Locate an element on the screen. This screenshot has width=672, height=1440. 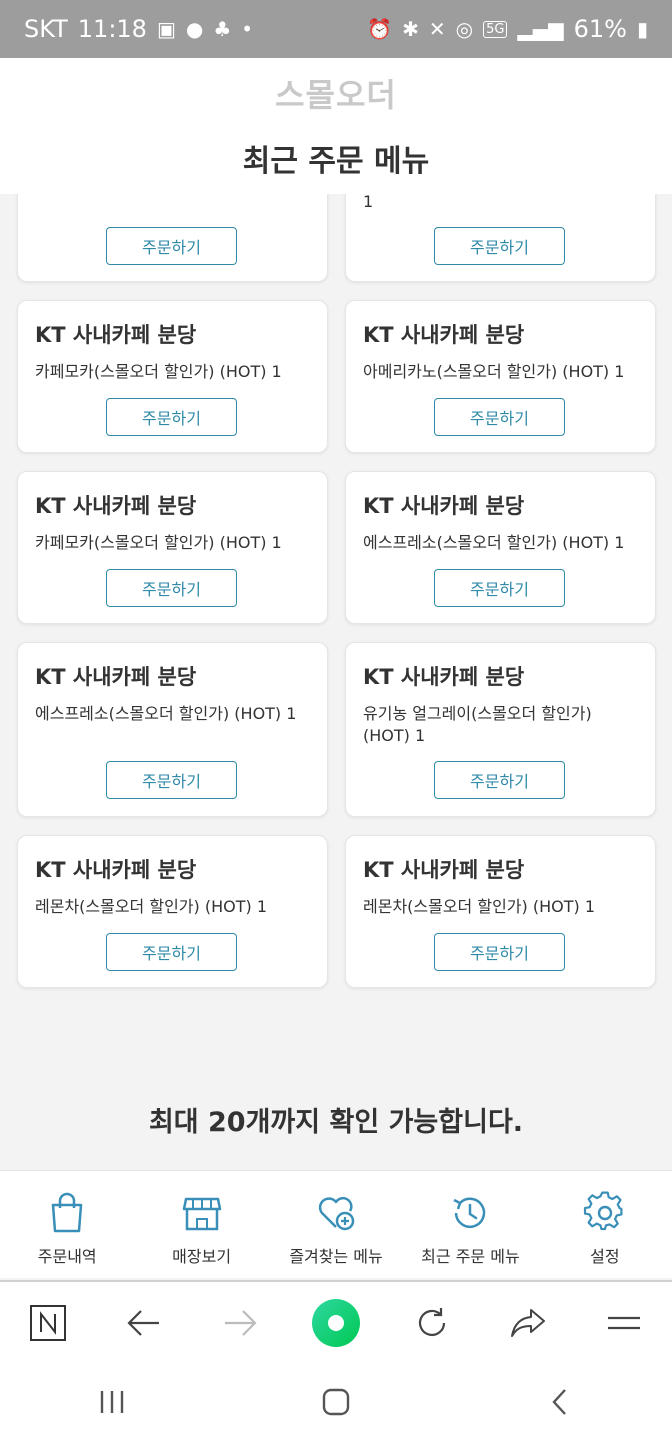
tab-settings: 설정 is located at coordinates (605, 1224).